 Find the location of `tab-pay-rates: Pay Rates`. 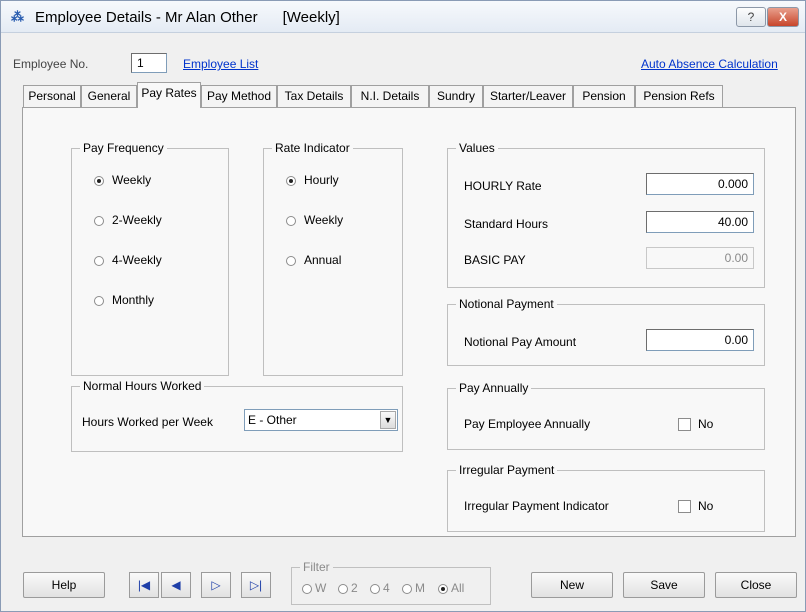

tab-pay-rates: Pay Rates is located at coordinates (169, 95).